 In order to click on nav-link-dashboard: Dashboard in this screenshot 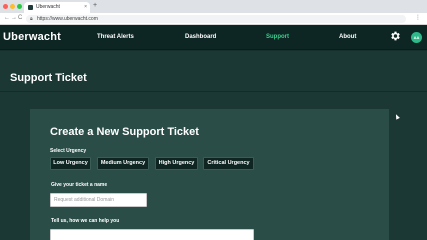, I will do `click(200, 37)`.